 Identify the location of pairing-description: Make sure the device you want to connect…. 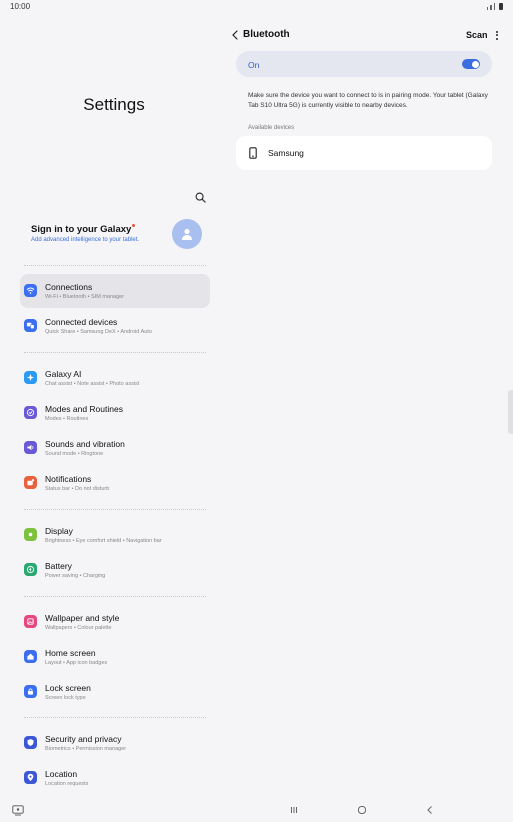
(368, 100).